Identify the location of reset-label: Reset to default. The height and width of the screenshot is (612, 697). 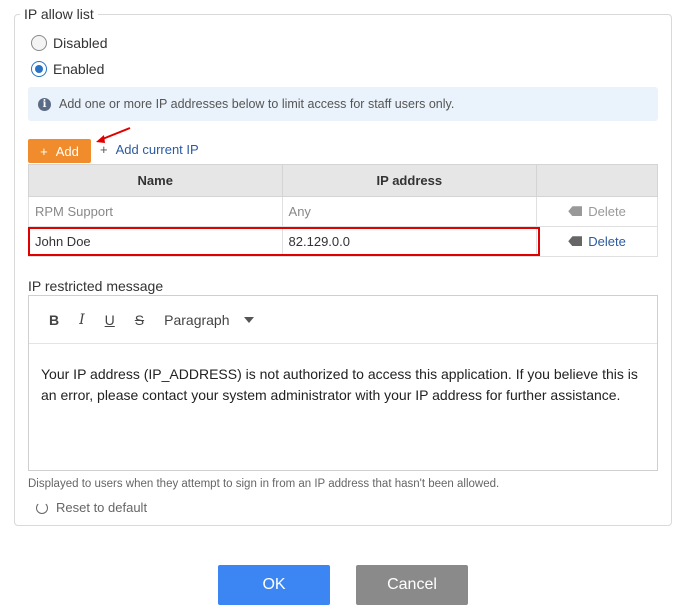
(102, 507).